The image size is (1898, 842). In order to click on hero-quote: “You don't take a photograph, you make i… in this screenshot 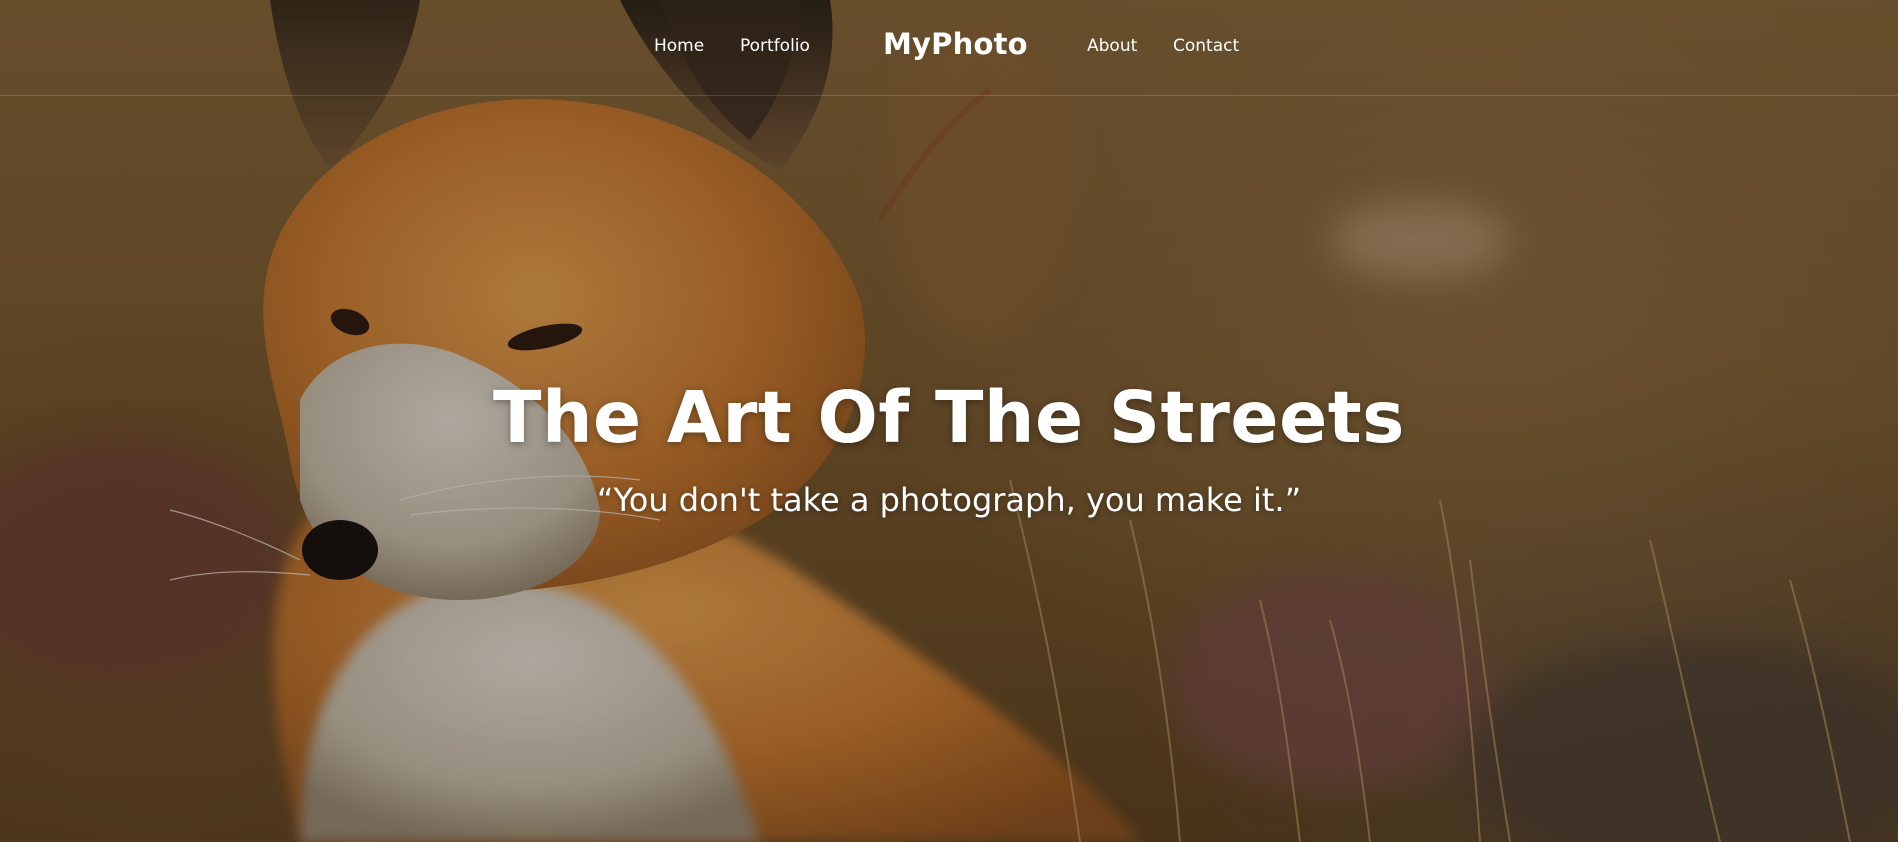, I will do `click(949, 500)`.